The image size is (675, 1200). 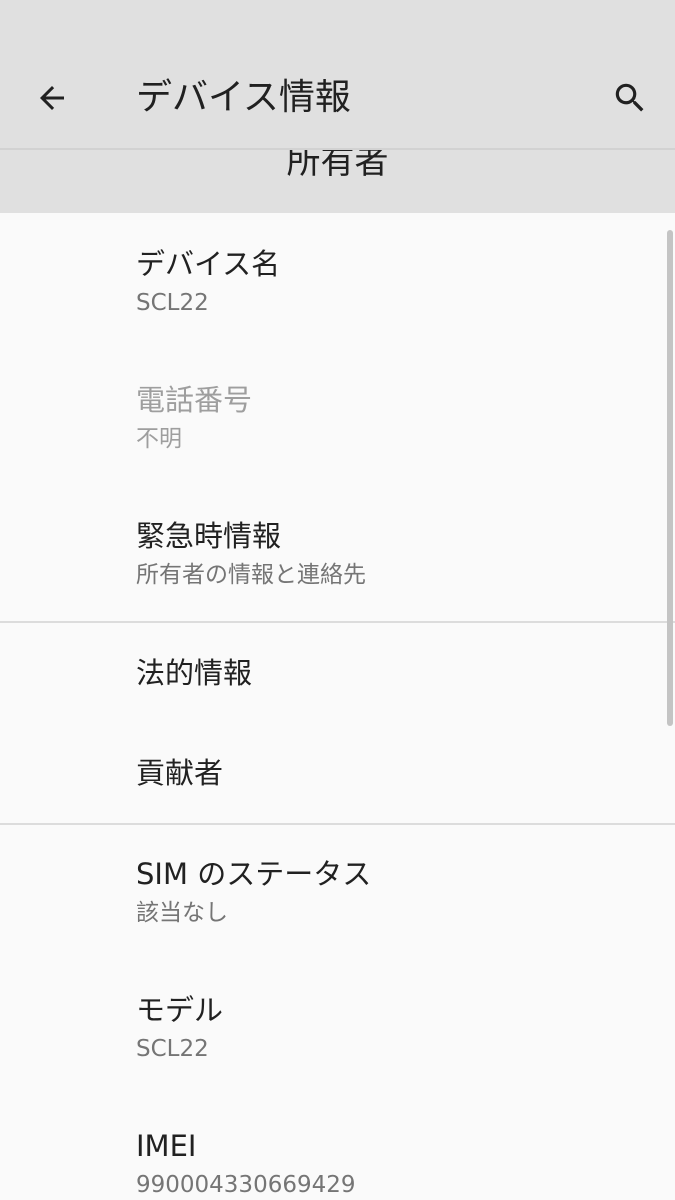 What do you see at coordinates (332, 281) in the screenshot?
I see `list-item-device-name: デバイス名 SCL22` at bounding box center [332, 281].